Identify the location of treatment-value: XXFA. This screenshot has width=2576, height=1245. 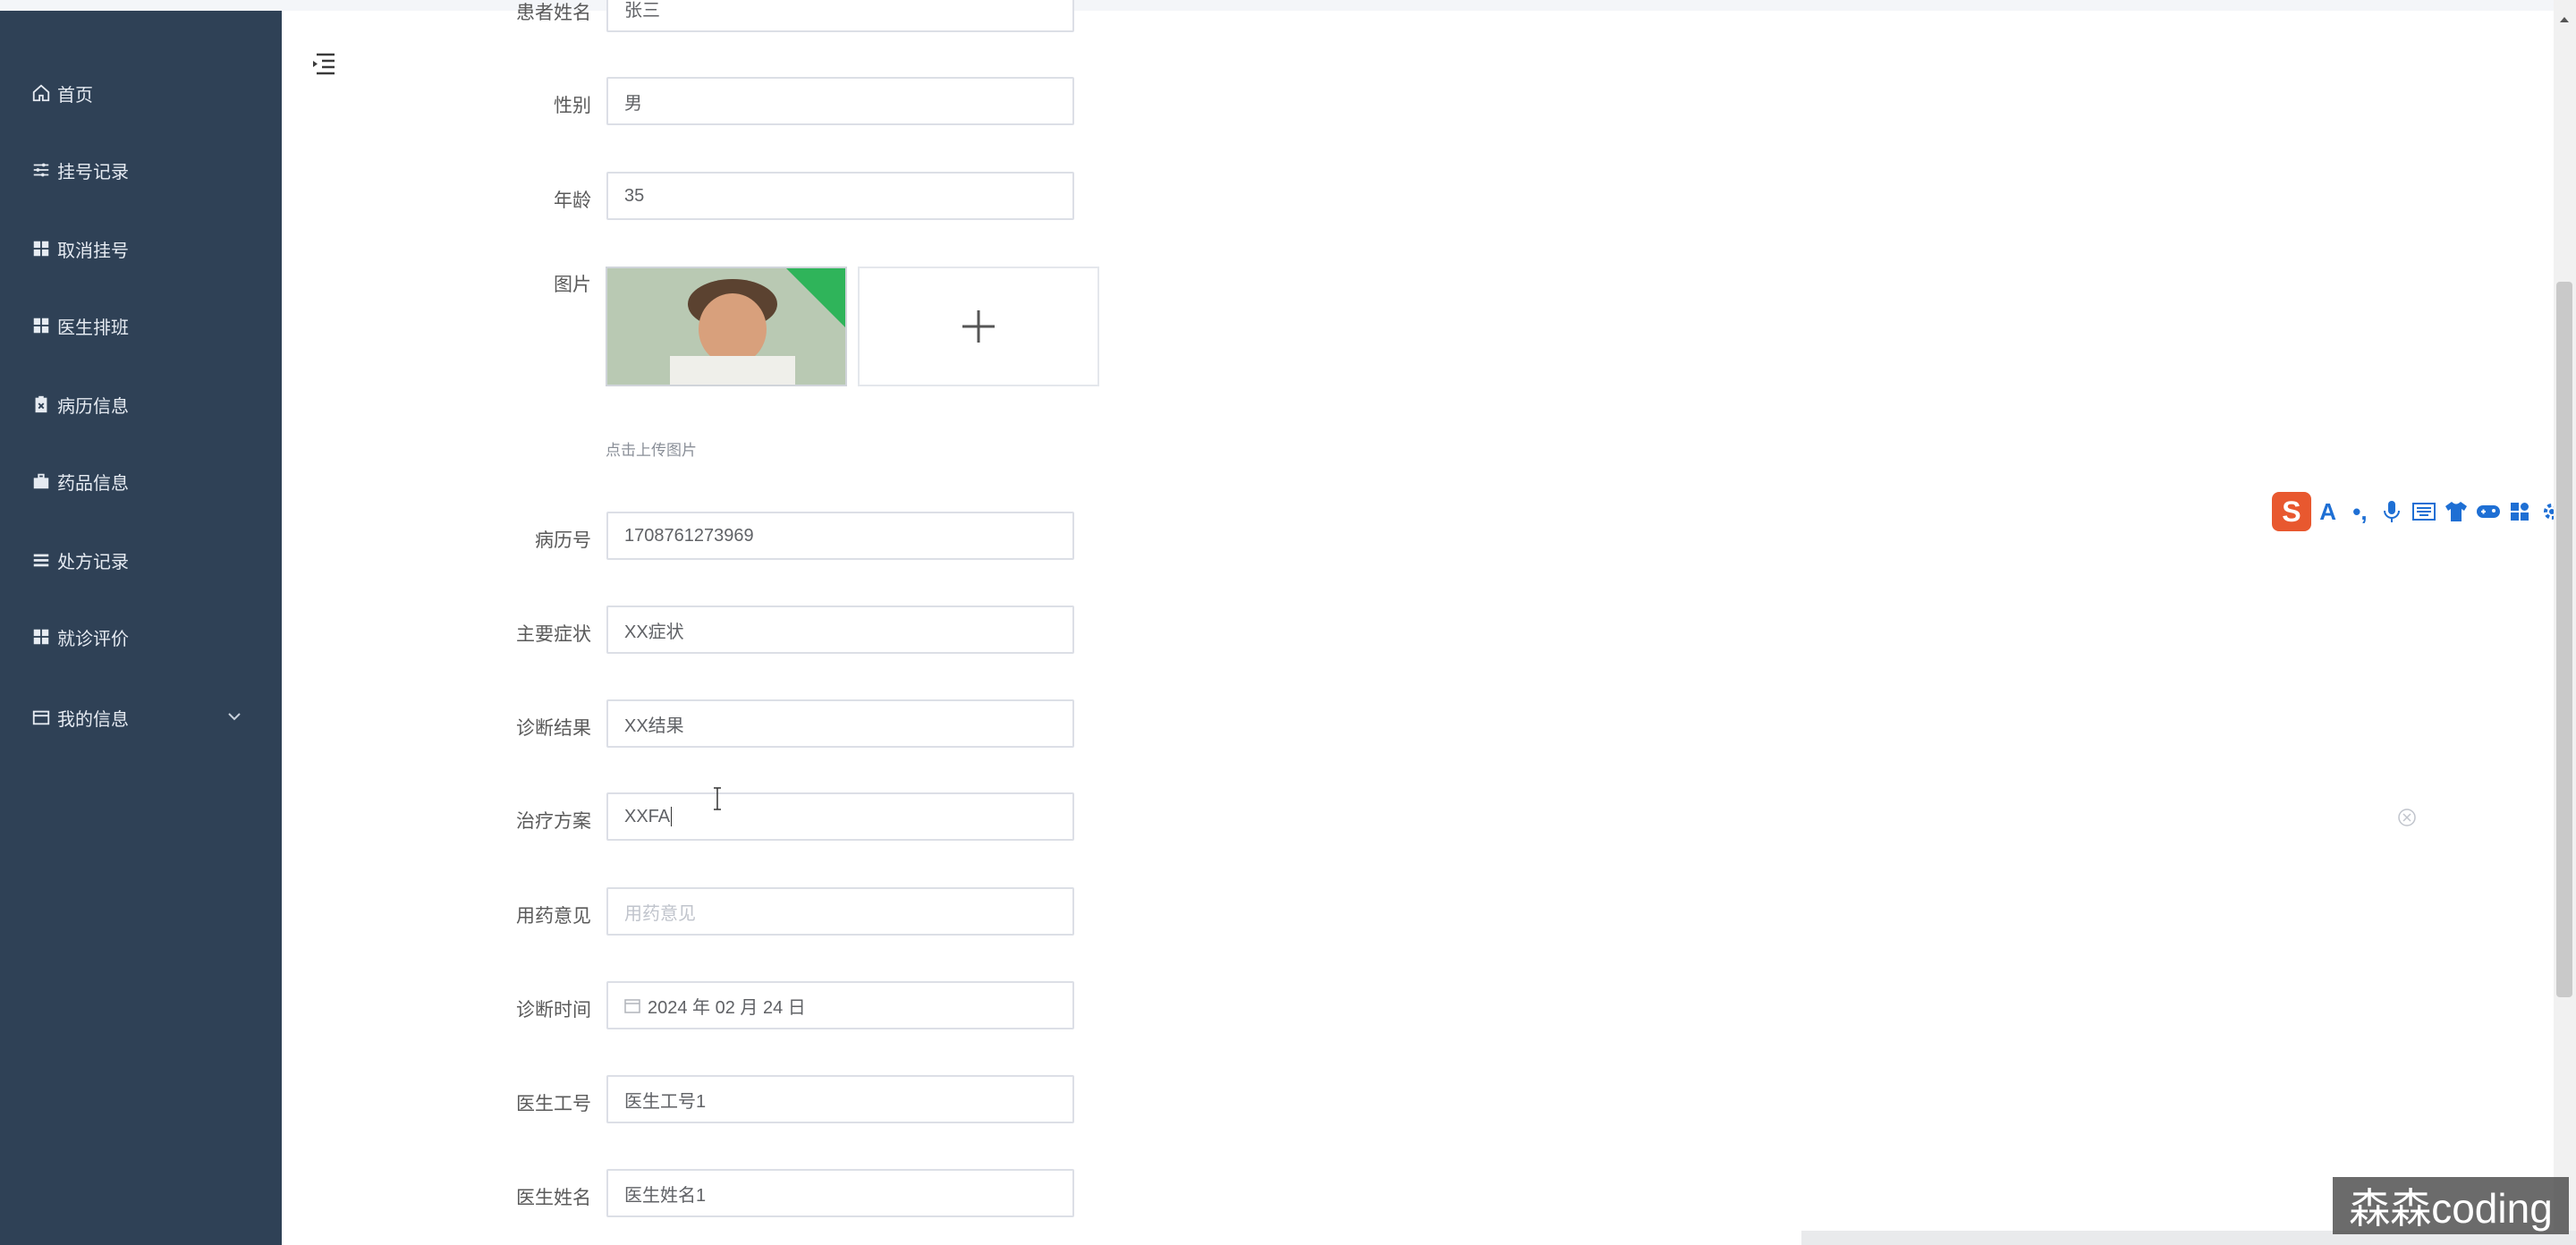
(647, 816).